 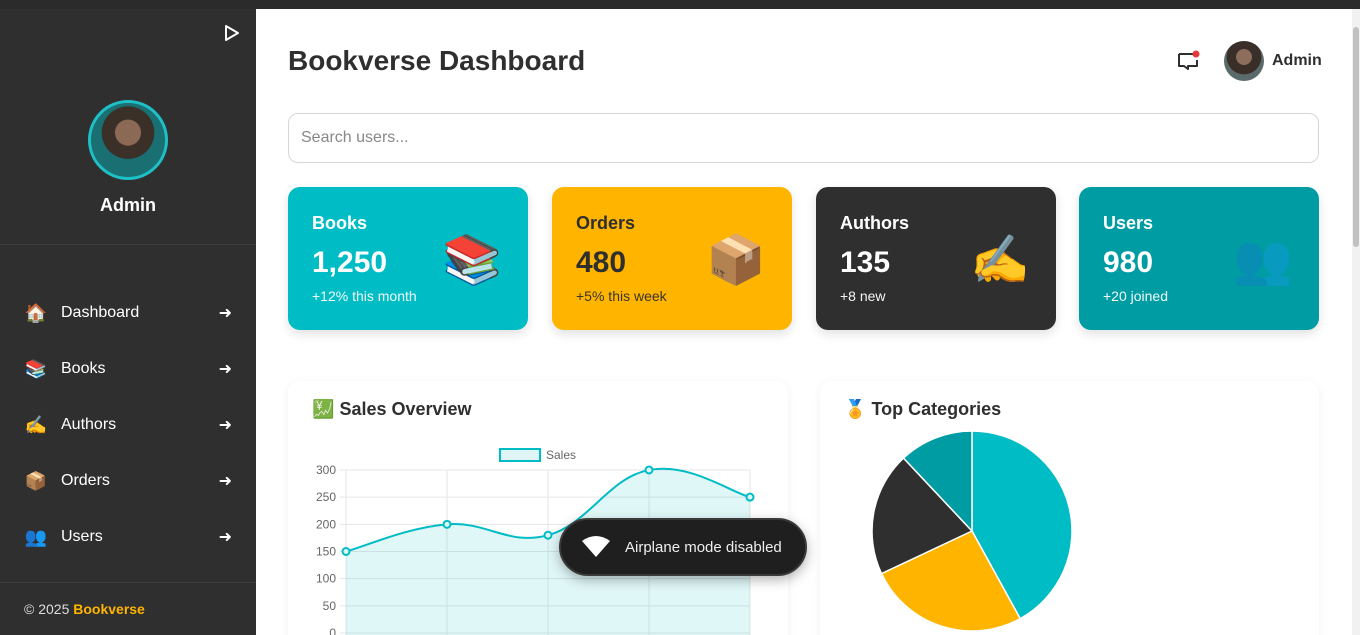 I want to click on sales-overview-title: 💹 Sales Overview, so click(x=392, y=409).